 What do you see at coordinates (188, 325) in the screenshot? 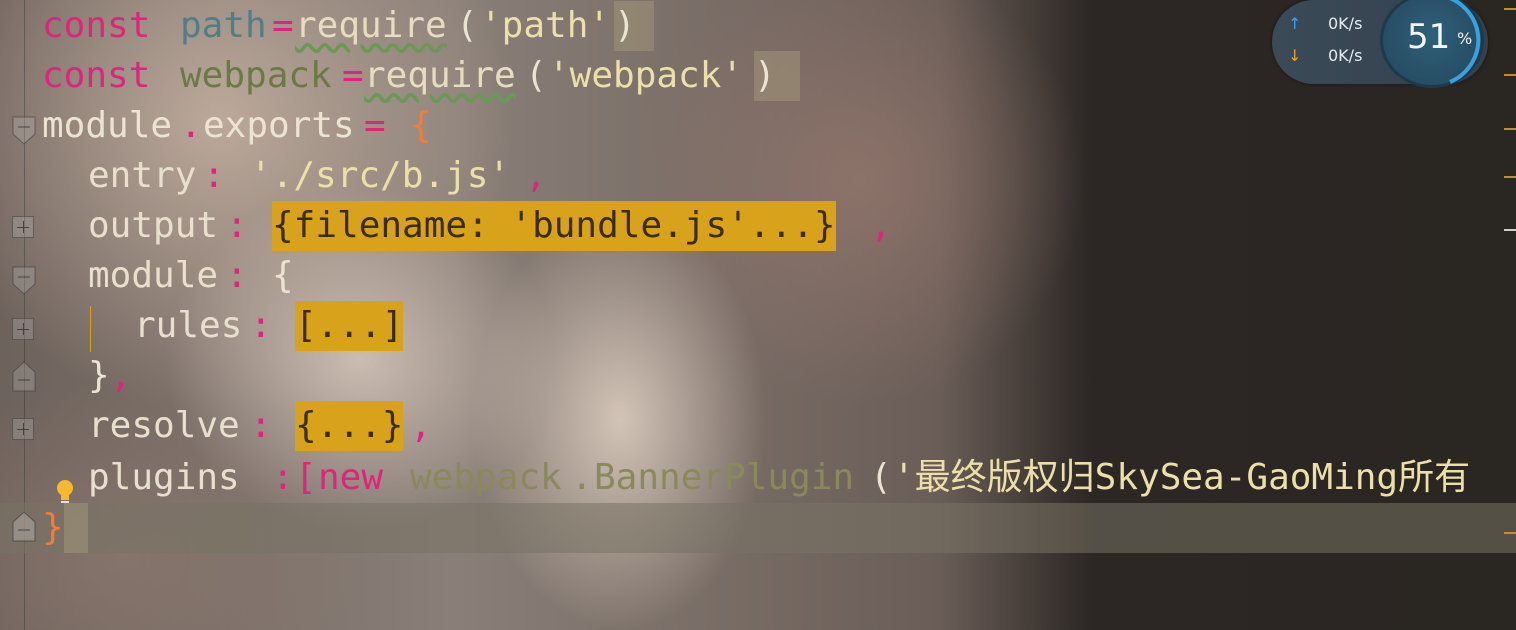
I see `key-rules: rules` at bounding box center [188, 325].